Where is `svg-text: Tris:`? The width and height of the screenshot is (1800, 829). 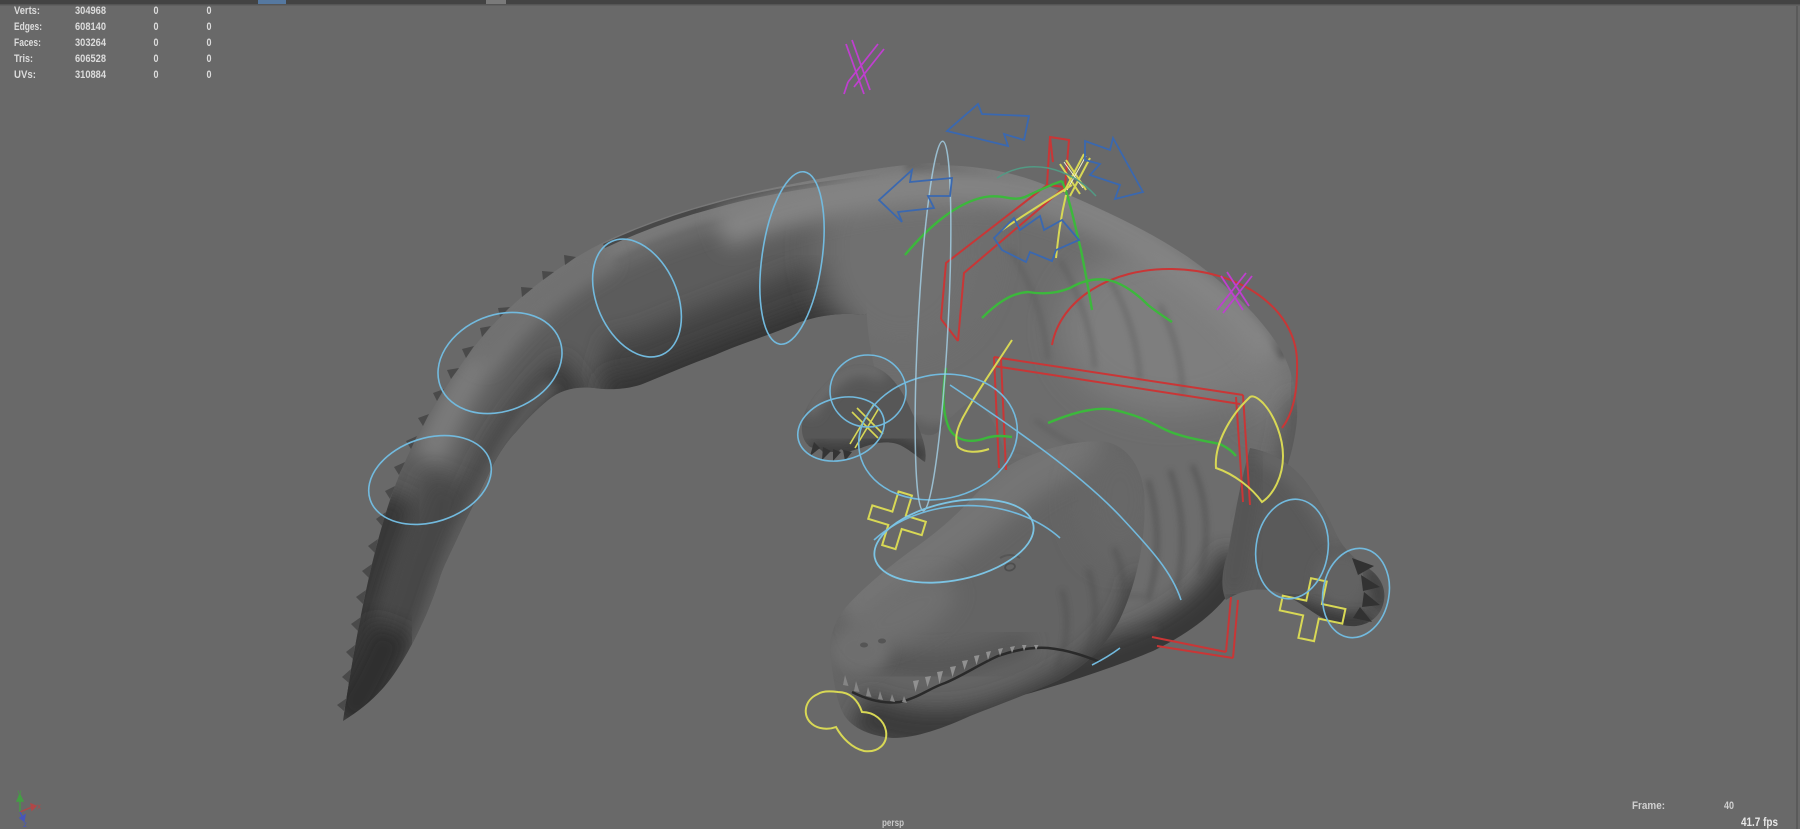 svg-text: Tris: is located at coordinates (23, 59).